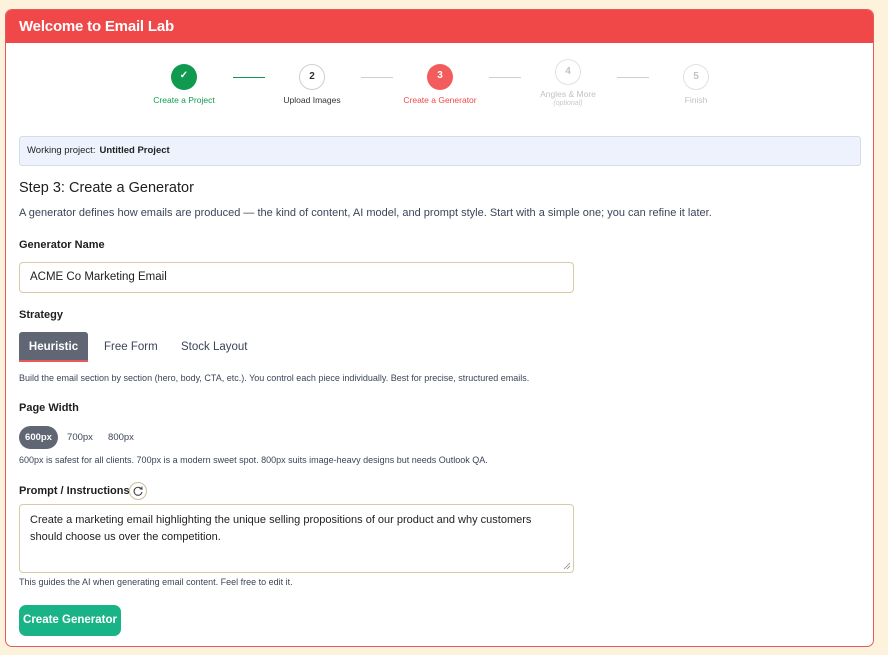 The width and height of the screenshot is (888, 655). Describe the element at coordinates (696, 77) in the screenshot. I see `step-number: 5` at that location.